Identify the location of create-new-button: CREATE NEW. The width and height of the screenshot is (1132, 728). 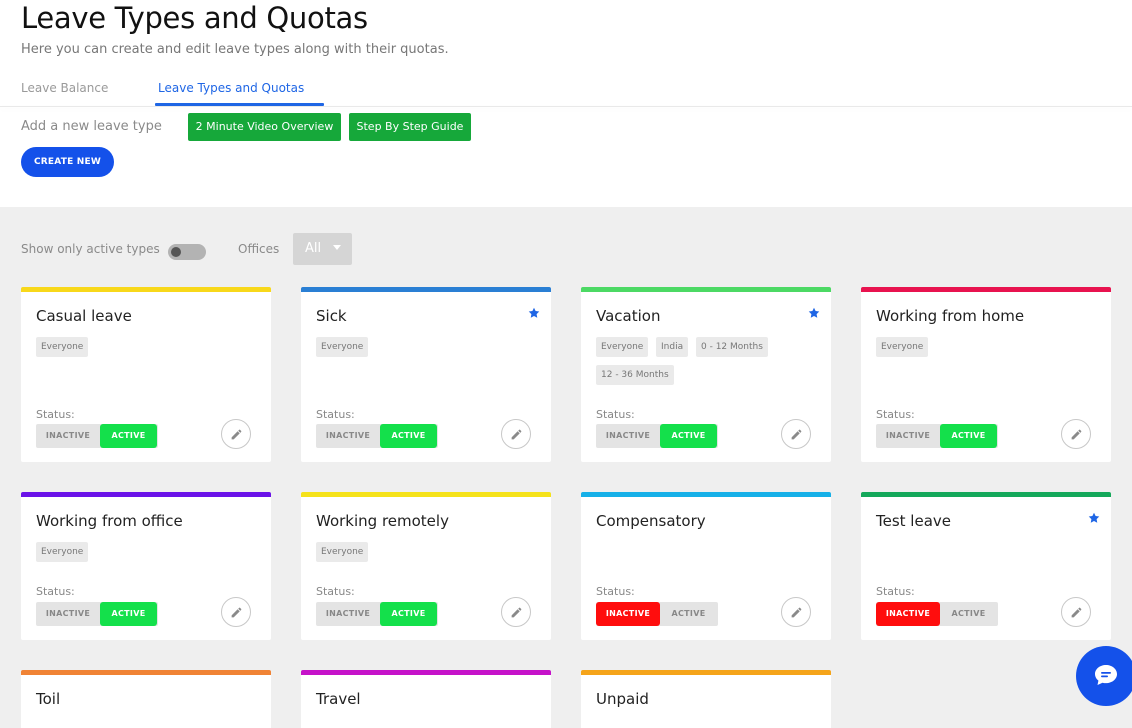
(67, 162).